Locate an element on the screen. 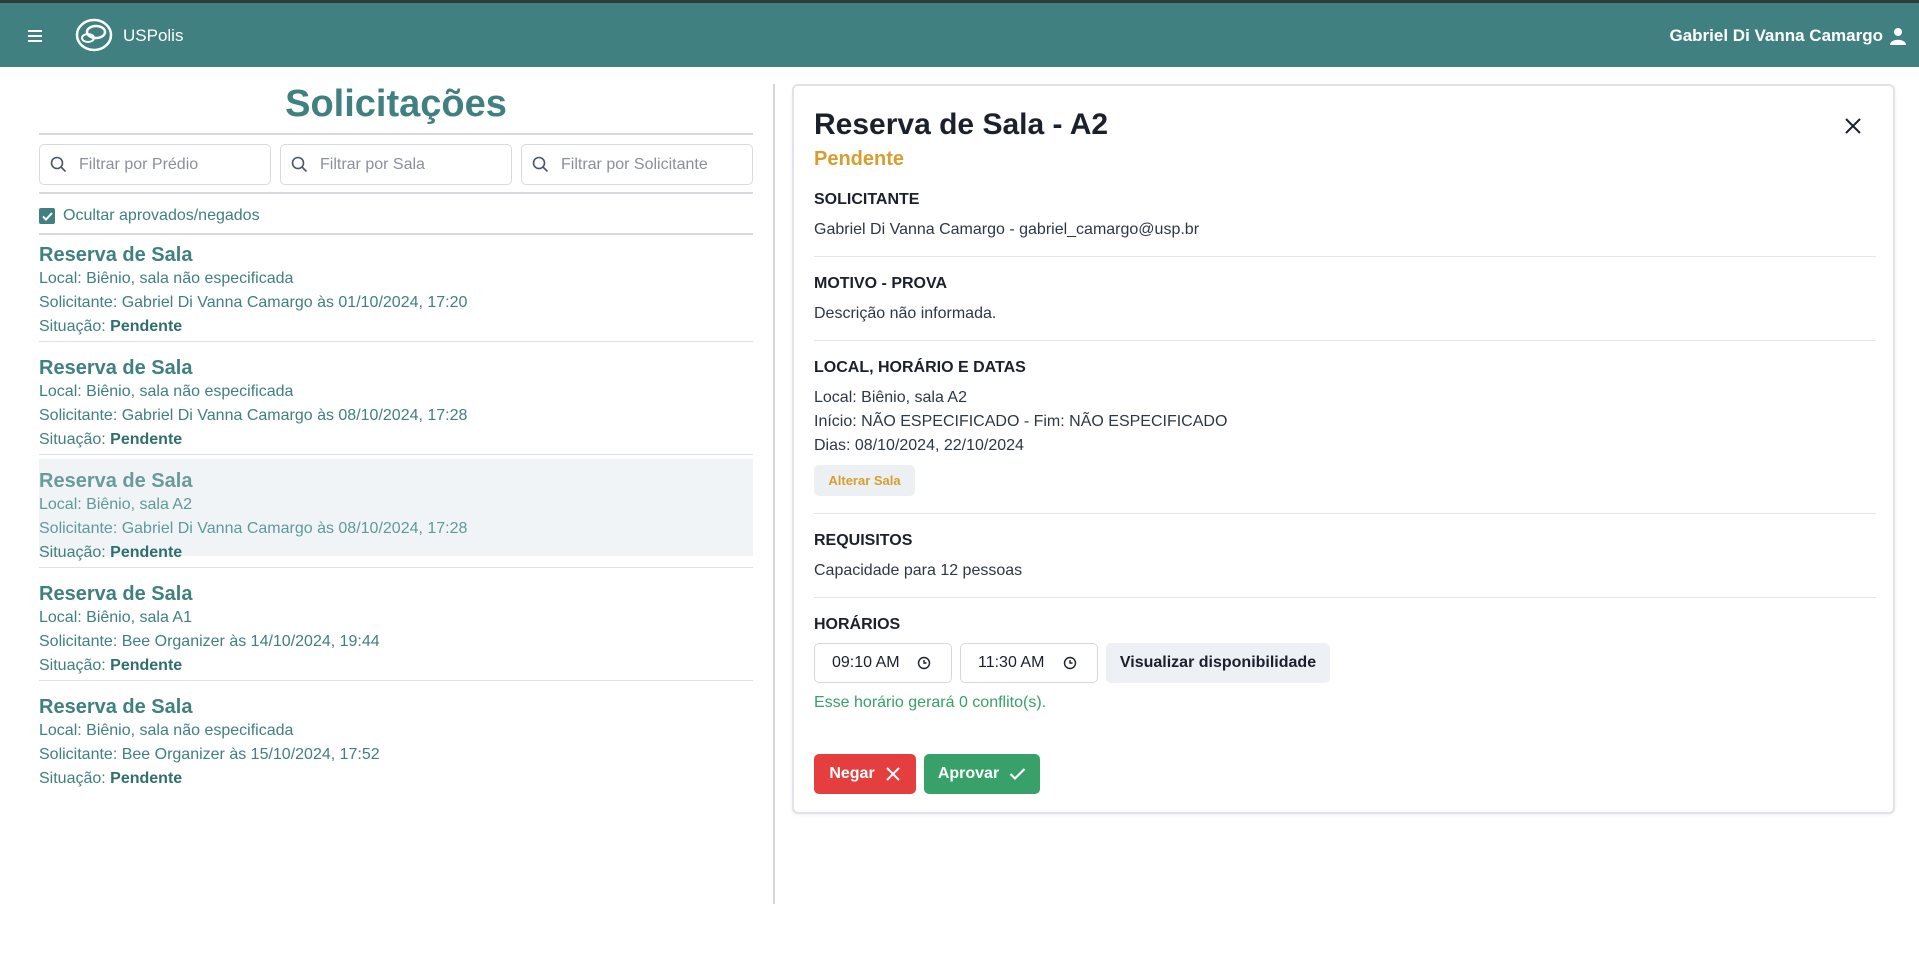  hide-approved-toggle: Ocultar aprovados/negados is located at coordinates (149, 216).